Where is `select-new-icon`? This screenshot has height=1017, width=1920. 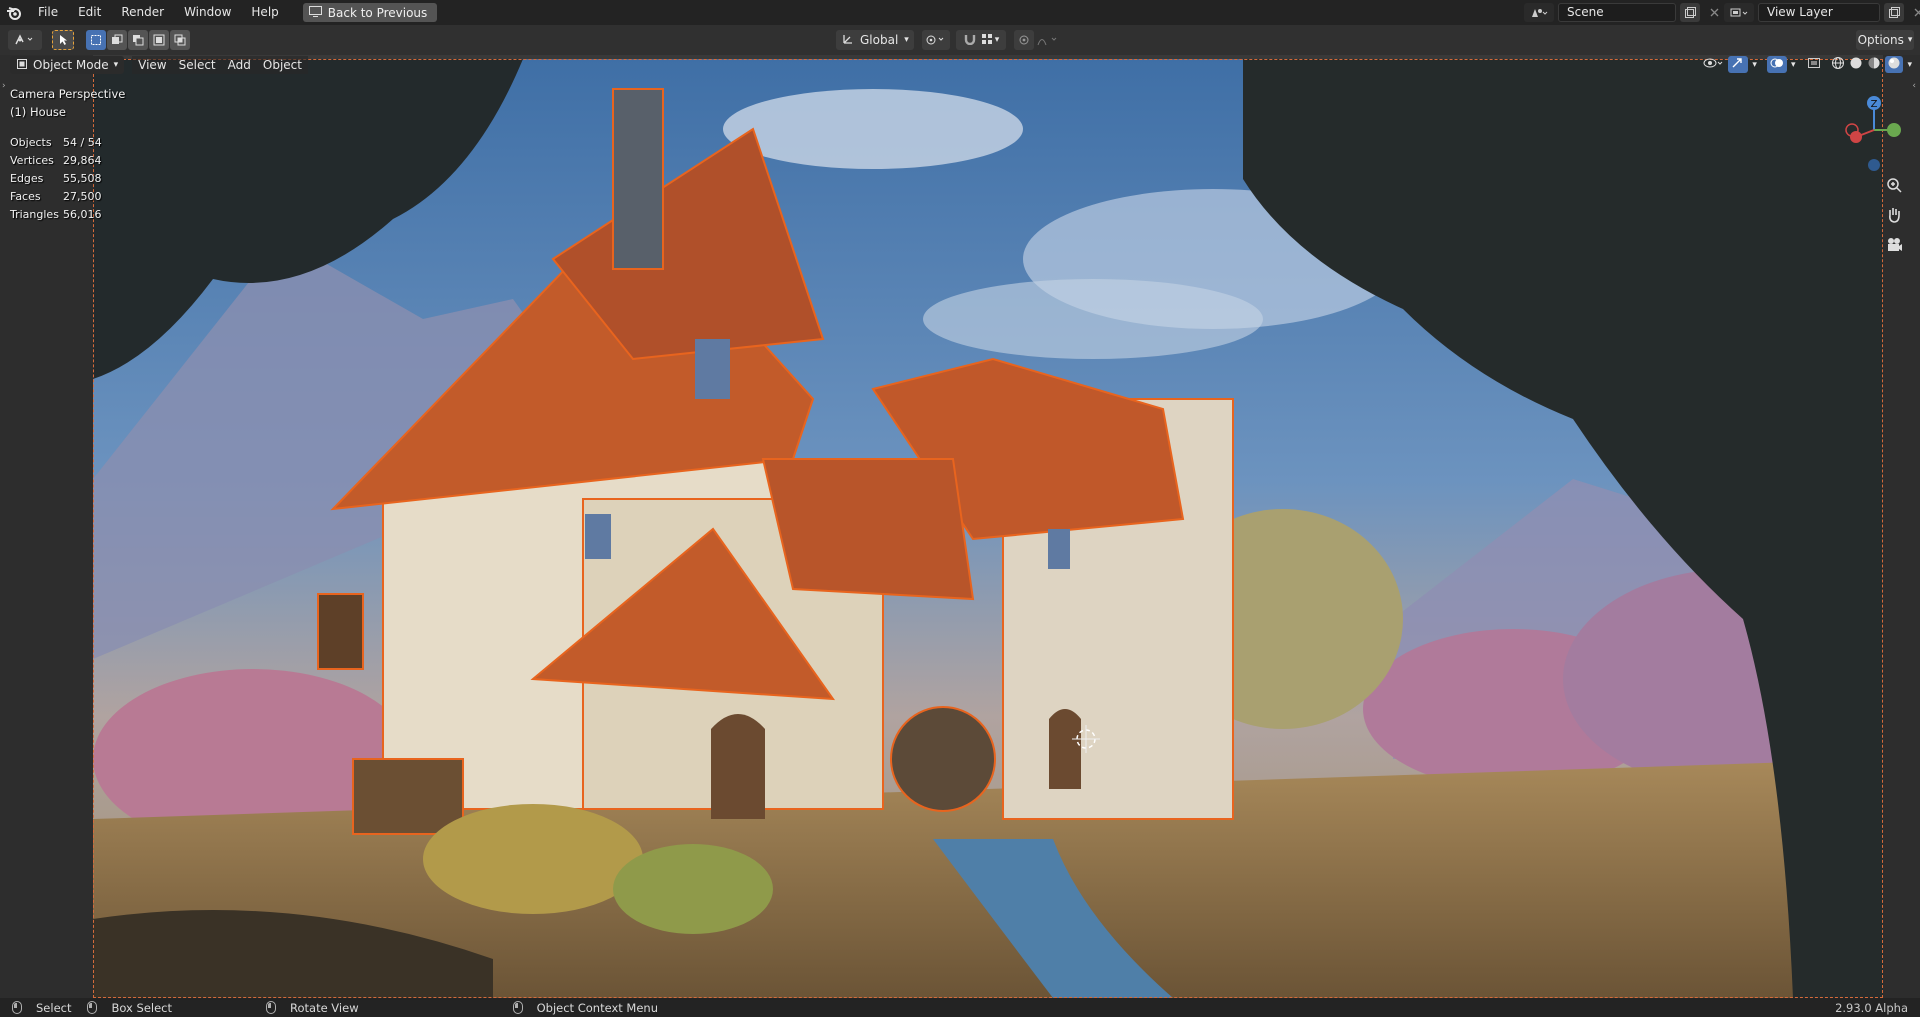
select-new-icon is located at coordinates (96, 40).